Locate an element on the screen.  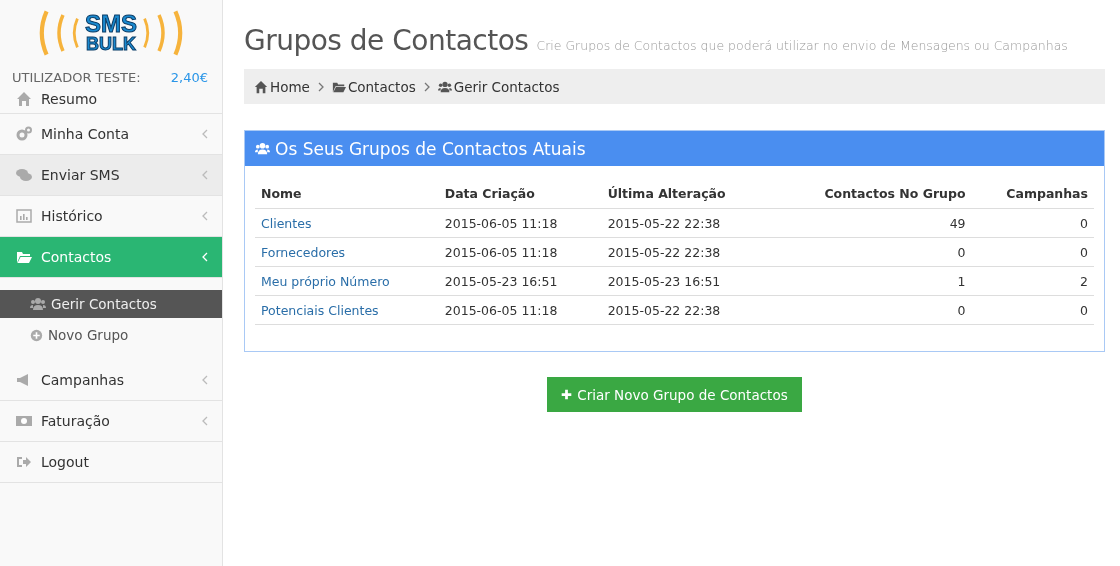
user-label: UTILIZADOR TESTE: is located at coordinates (76, 77).